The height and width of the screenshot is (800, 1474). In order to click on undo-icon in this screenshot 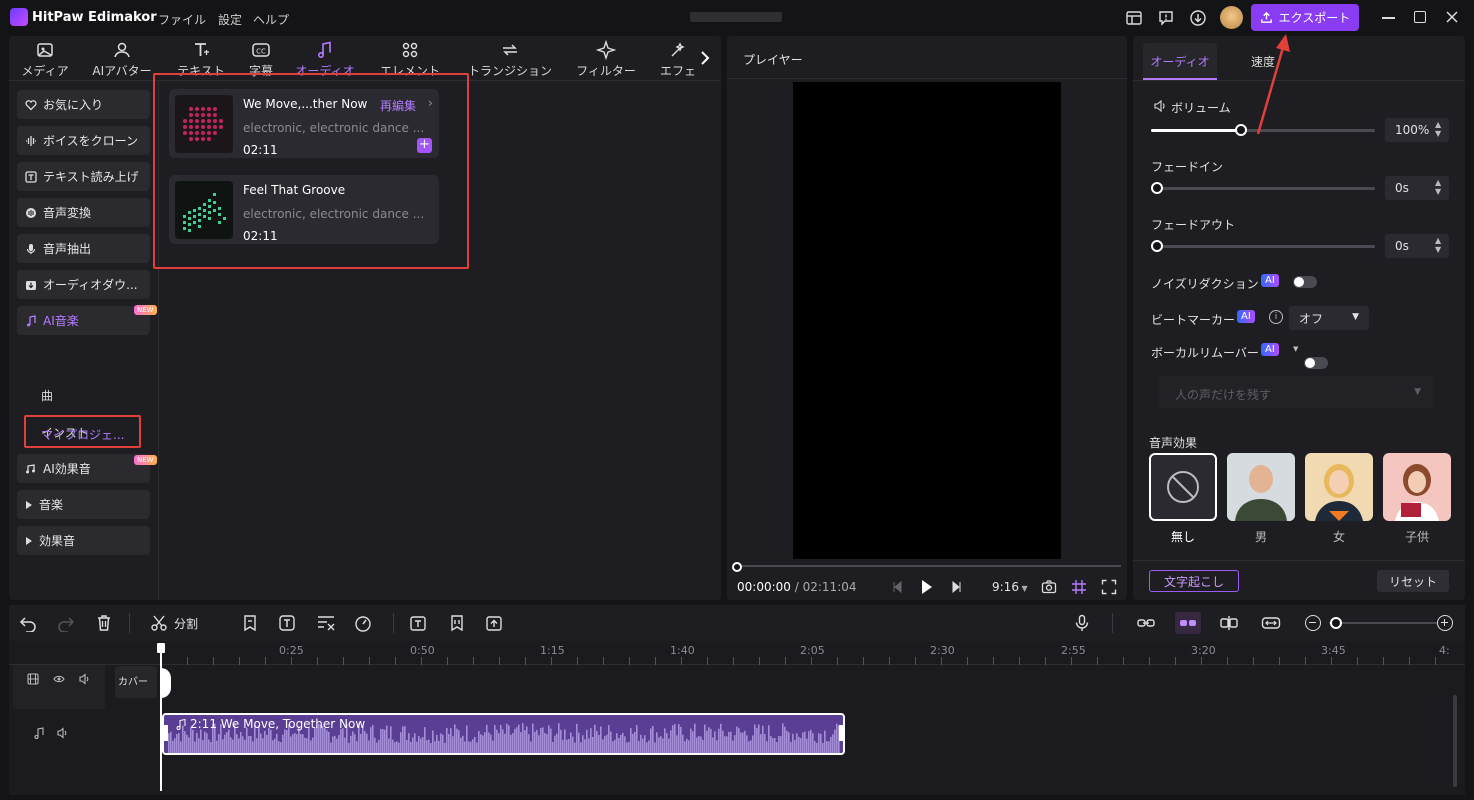, I will do `click(28, 623)`.